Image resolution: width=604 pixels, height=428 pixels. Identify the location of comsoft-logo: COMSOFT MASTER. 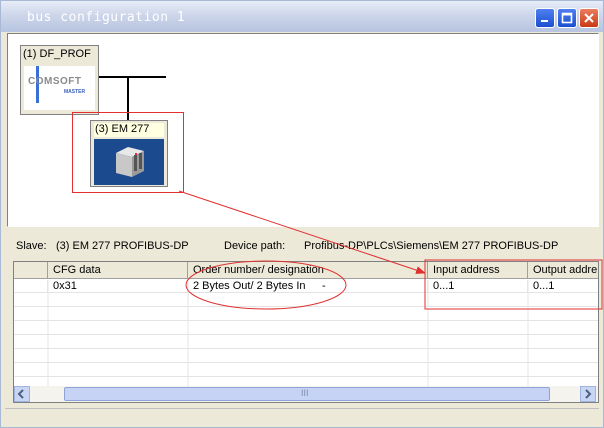
(59, 88).